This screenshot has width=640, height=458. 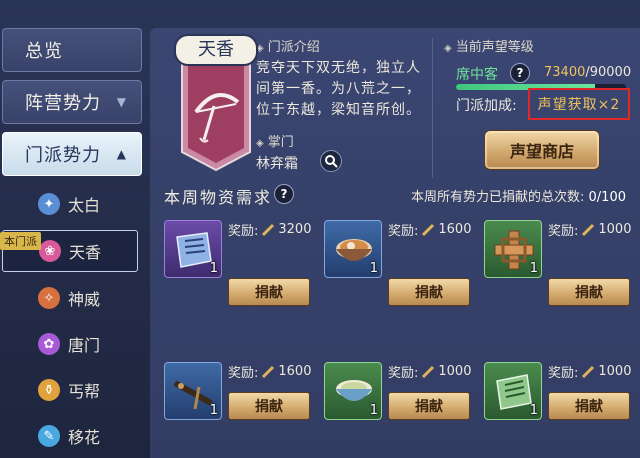 I want to click on sect-bonus-label: 门派加成:, so click(x=486, y=106).